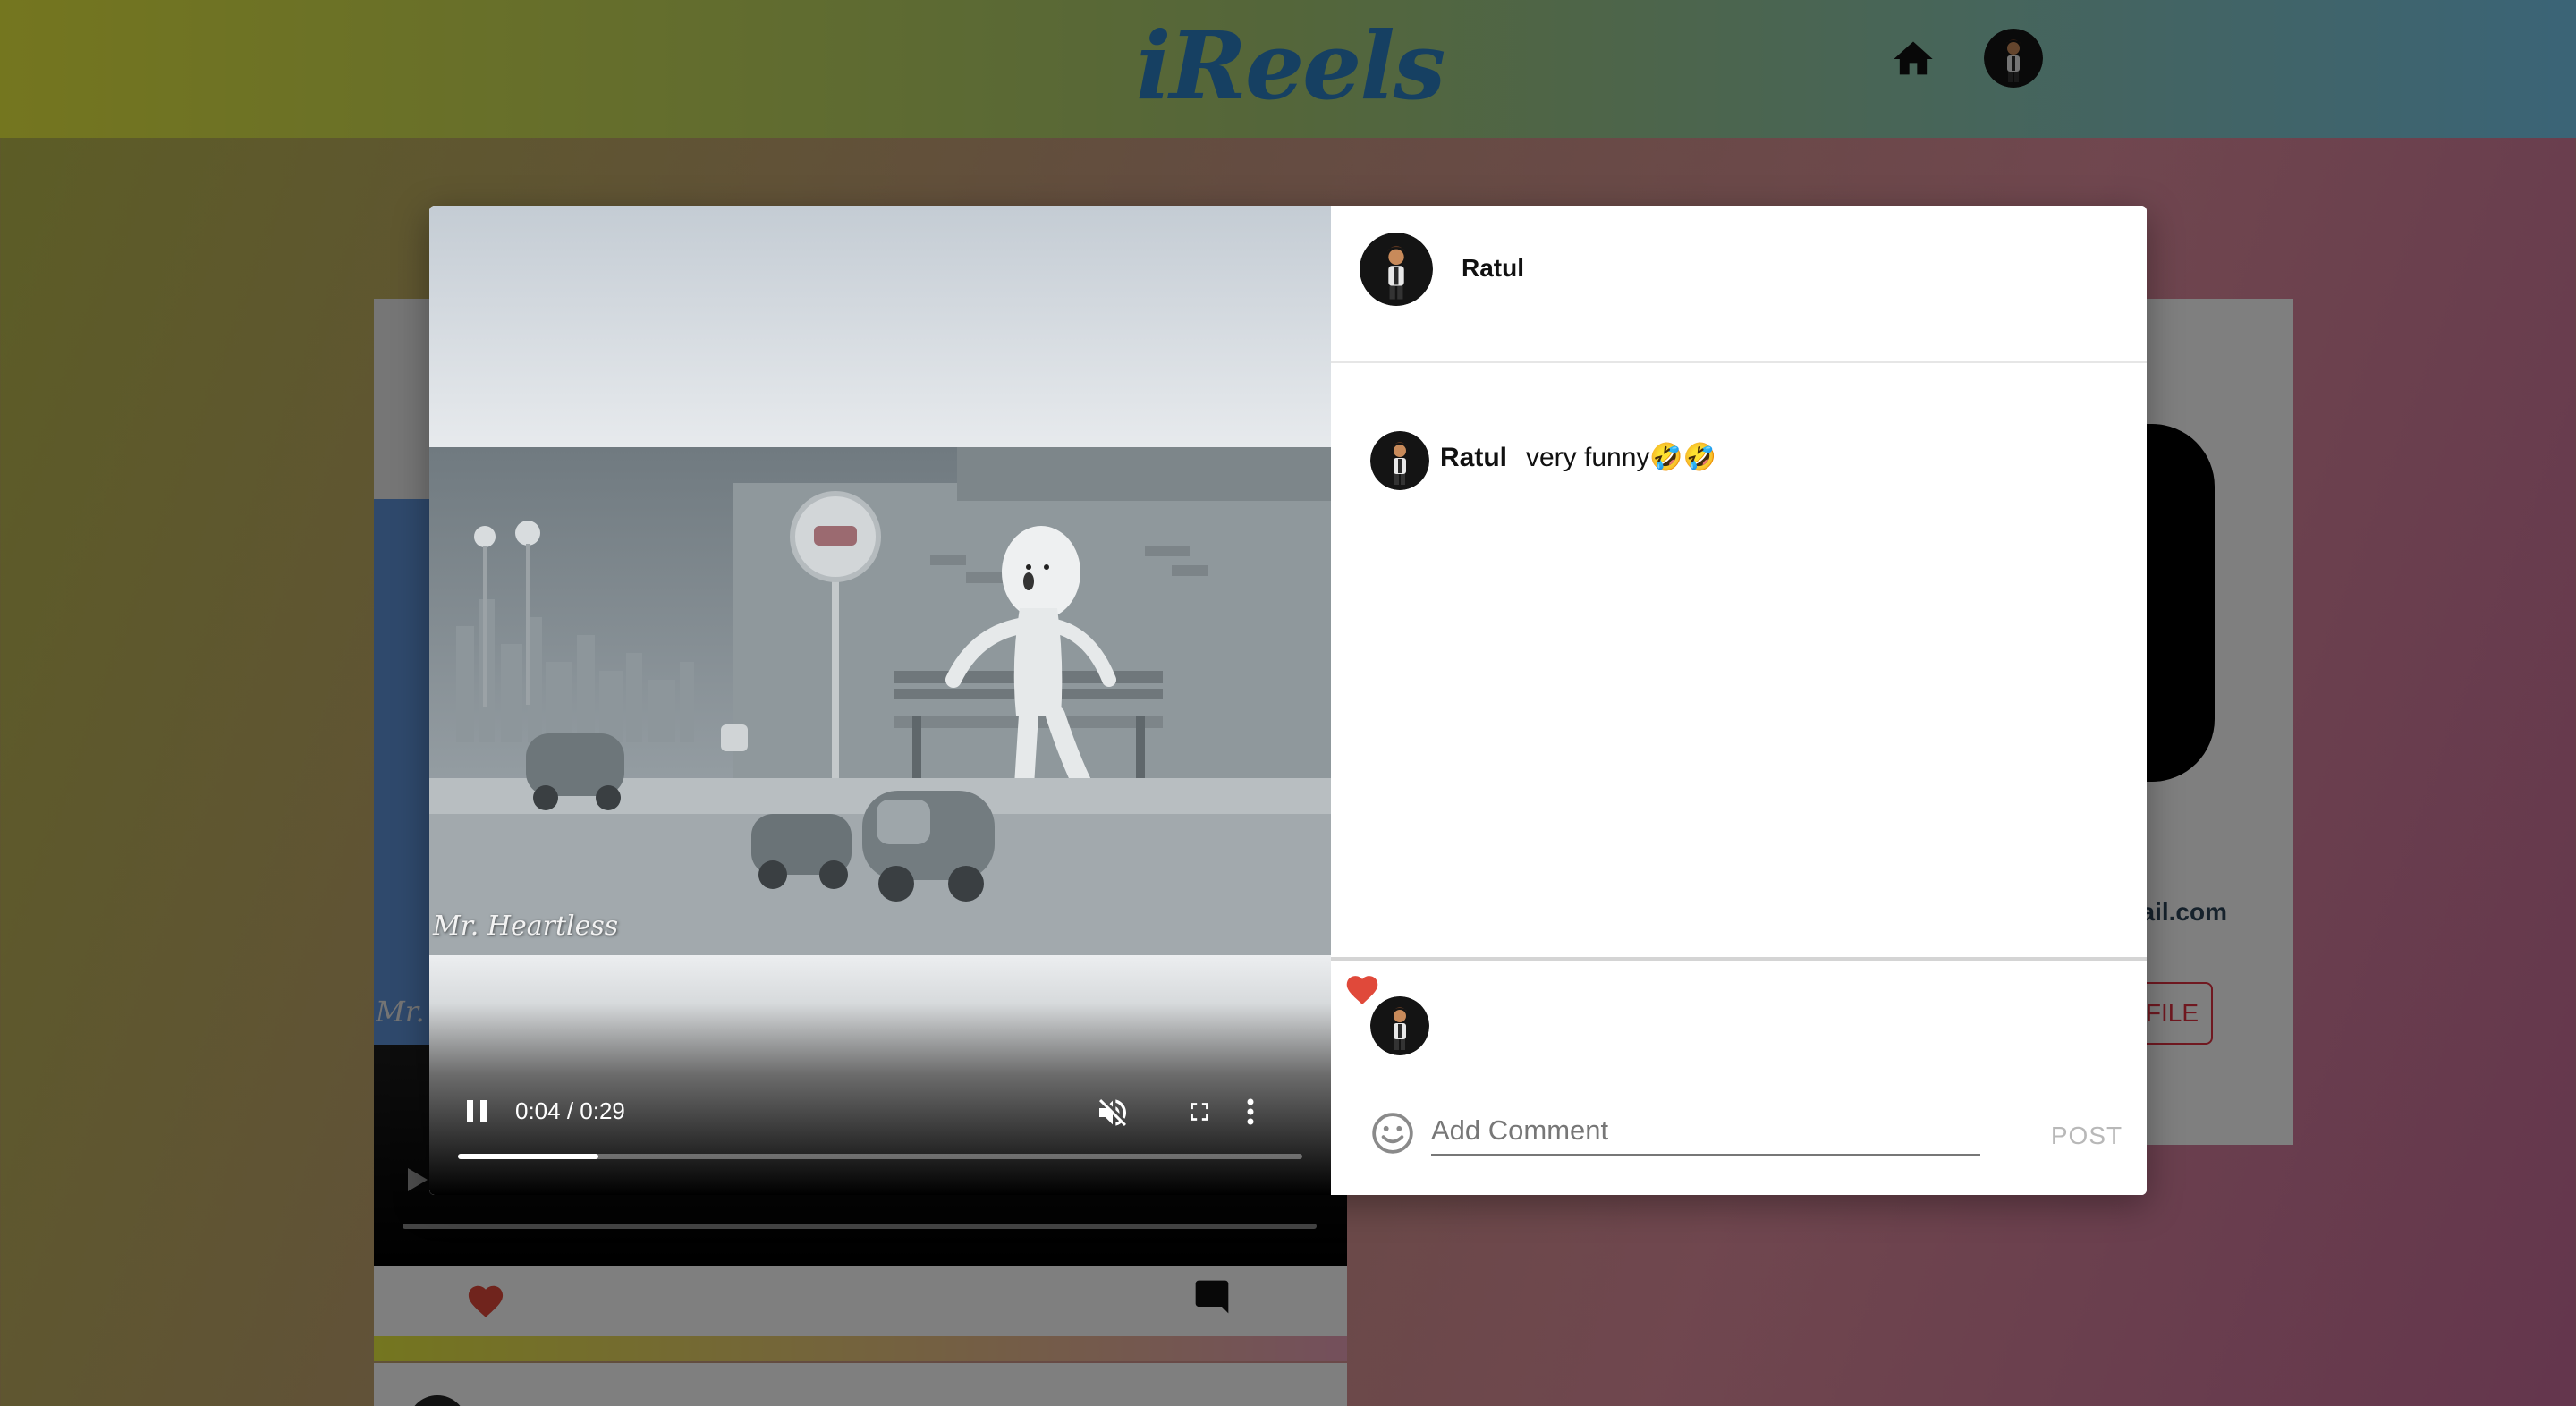  I want to click on comment-item: Ratul very funny🤣🤣, so click(1737, 463).